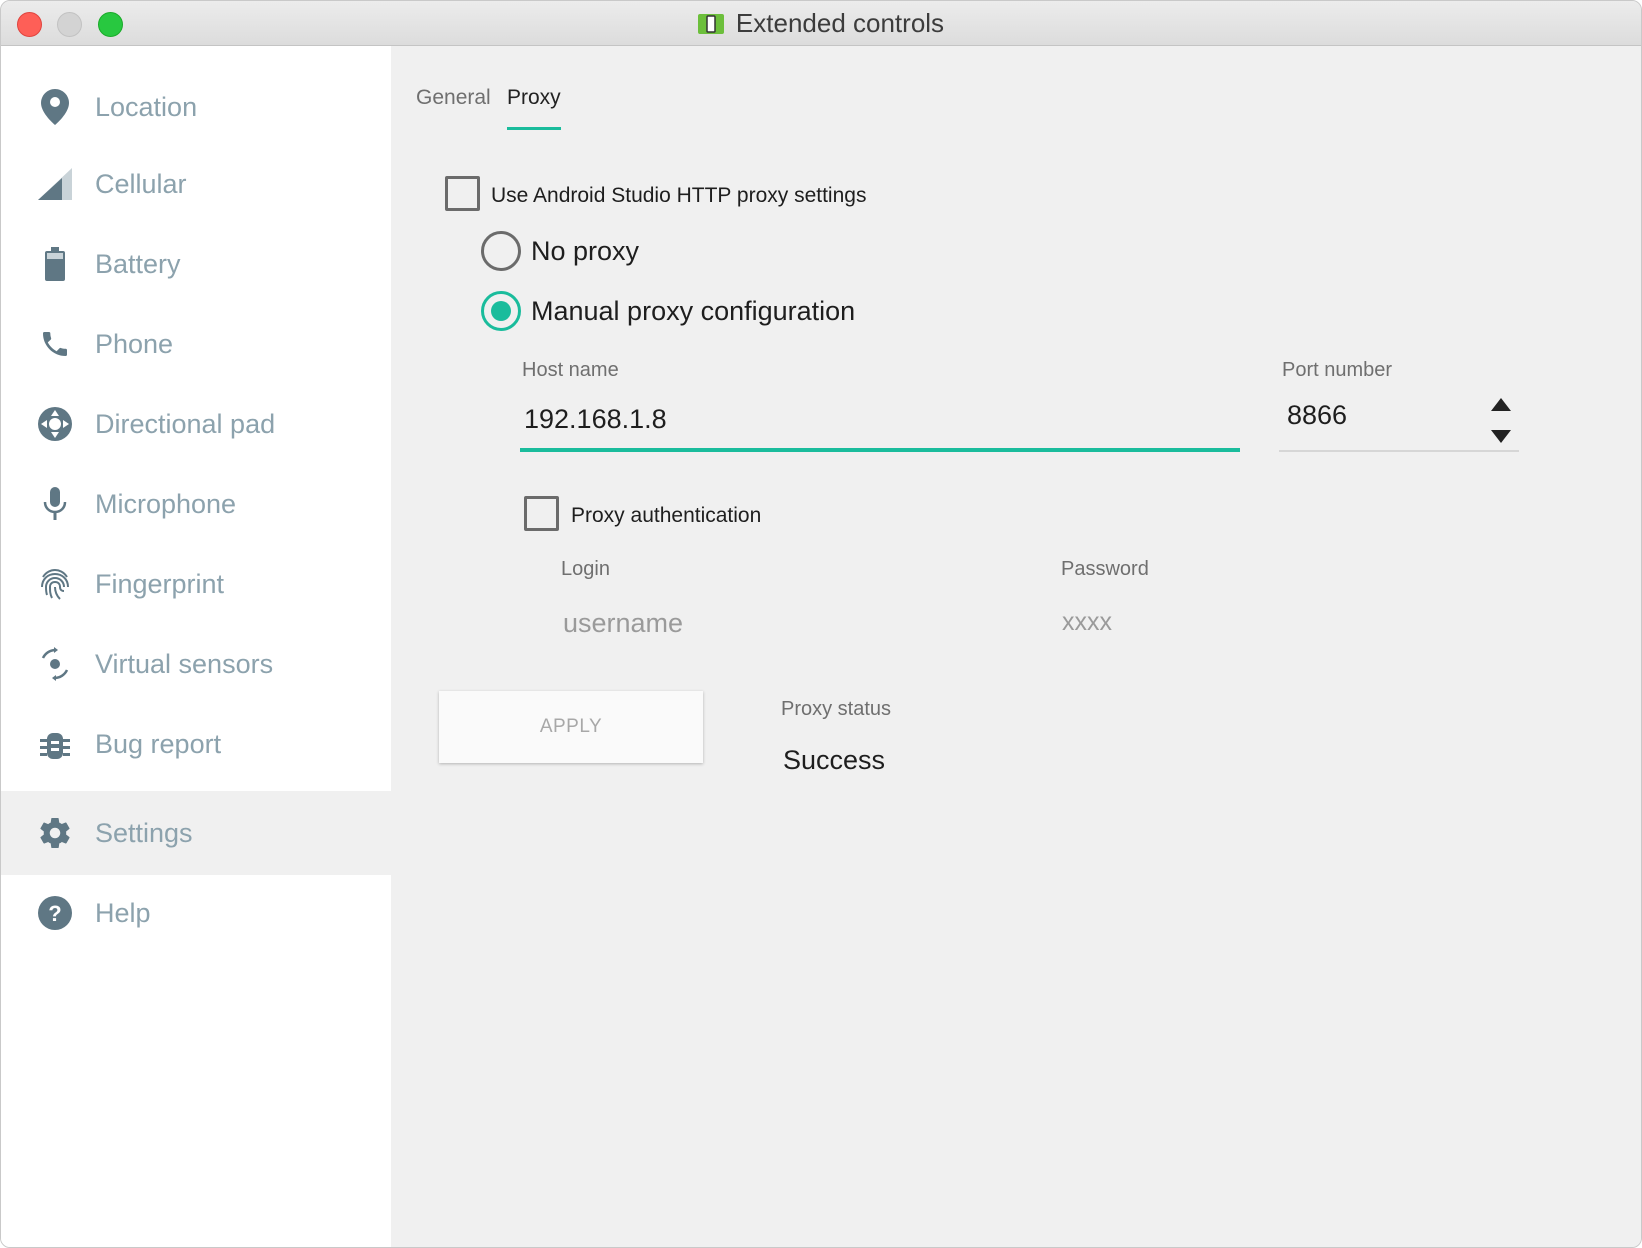 The width and height of the screenshot is (1642, 1248). I want to click on sidebar-item-label: Microphone, so click(166, 503).